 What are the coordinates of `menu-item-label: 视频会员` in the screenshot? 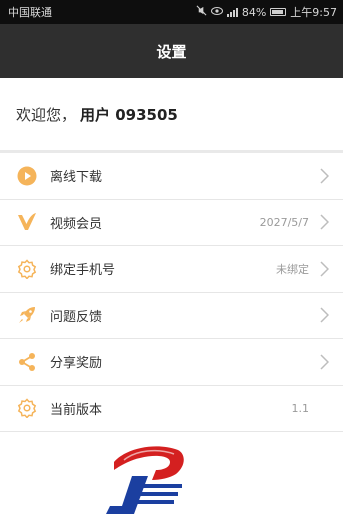 It's located at (76, 224).